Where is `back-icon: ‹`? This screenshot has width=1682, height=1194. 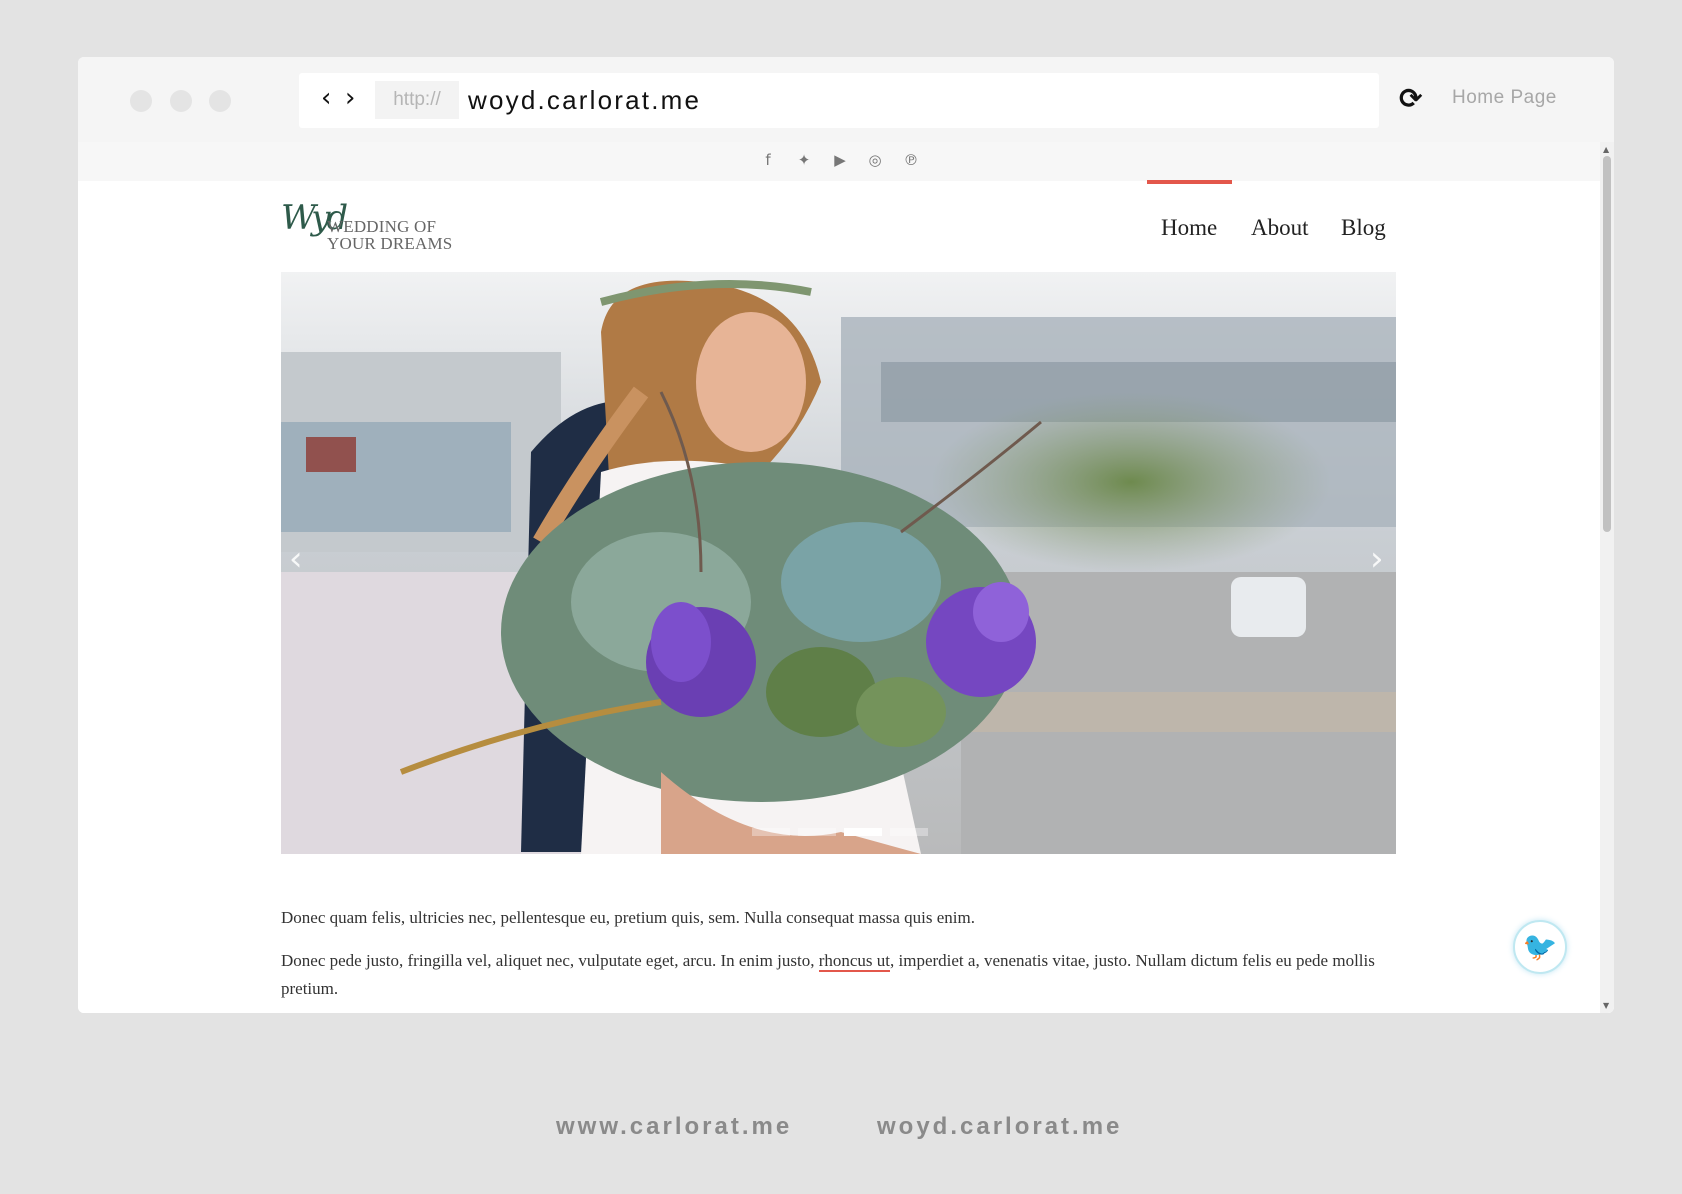
back-icon: ‹ is located at coordinates (326, 98).